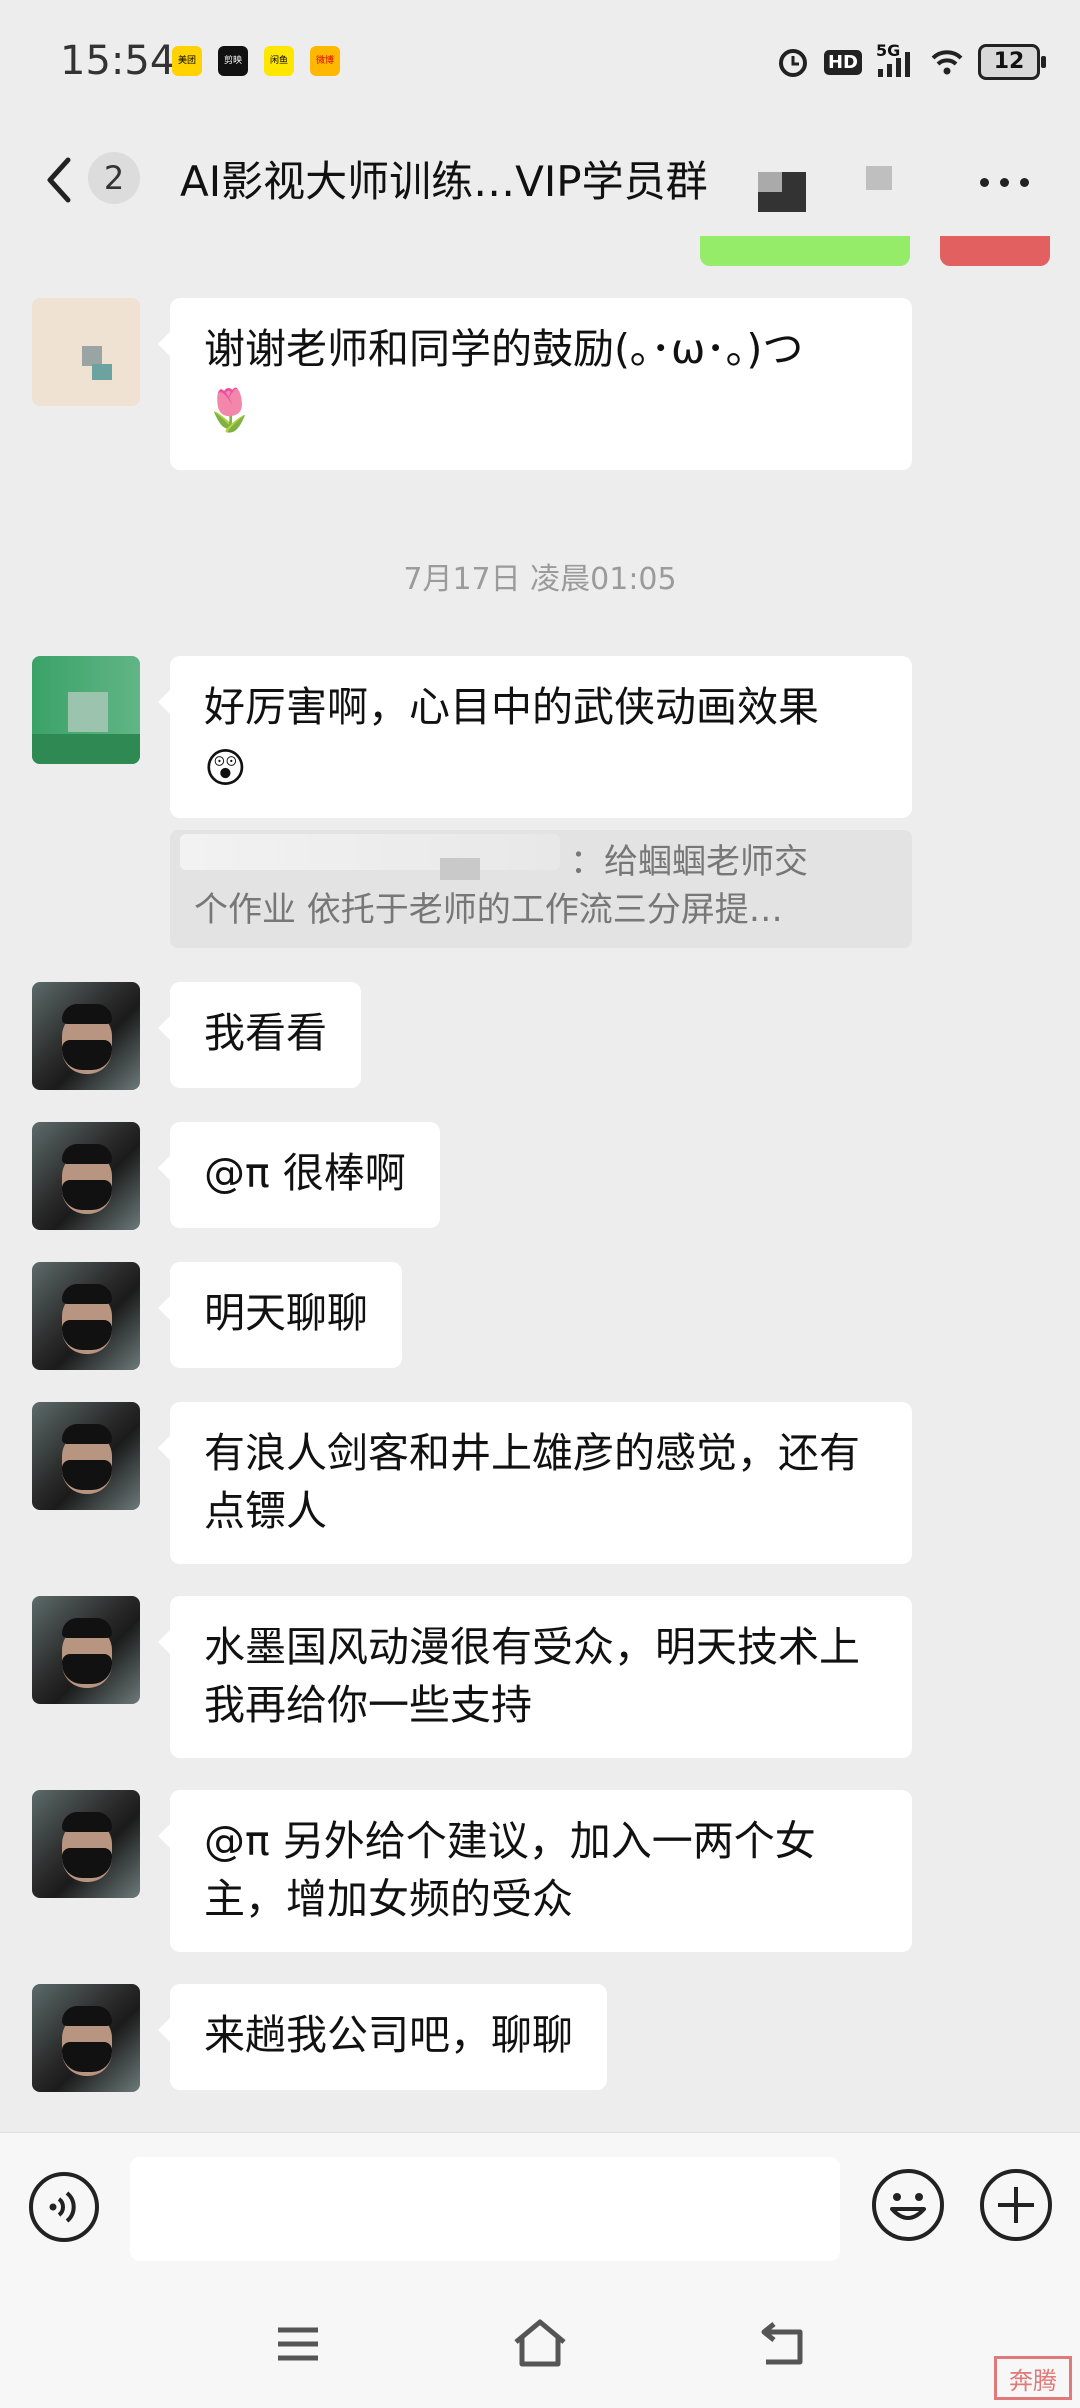 The image size is (1080, 2408). What do you see at coordinates (64, 2207) in the screenshot?
I see `voice-input-icon` at bounding box center [64, 2207].